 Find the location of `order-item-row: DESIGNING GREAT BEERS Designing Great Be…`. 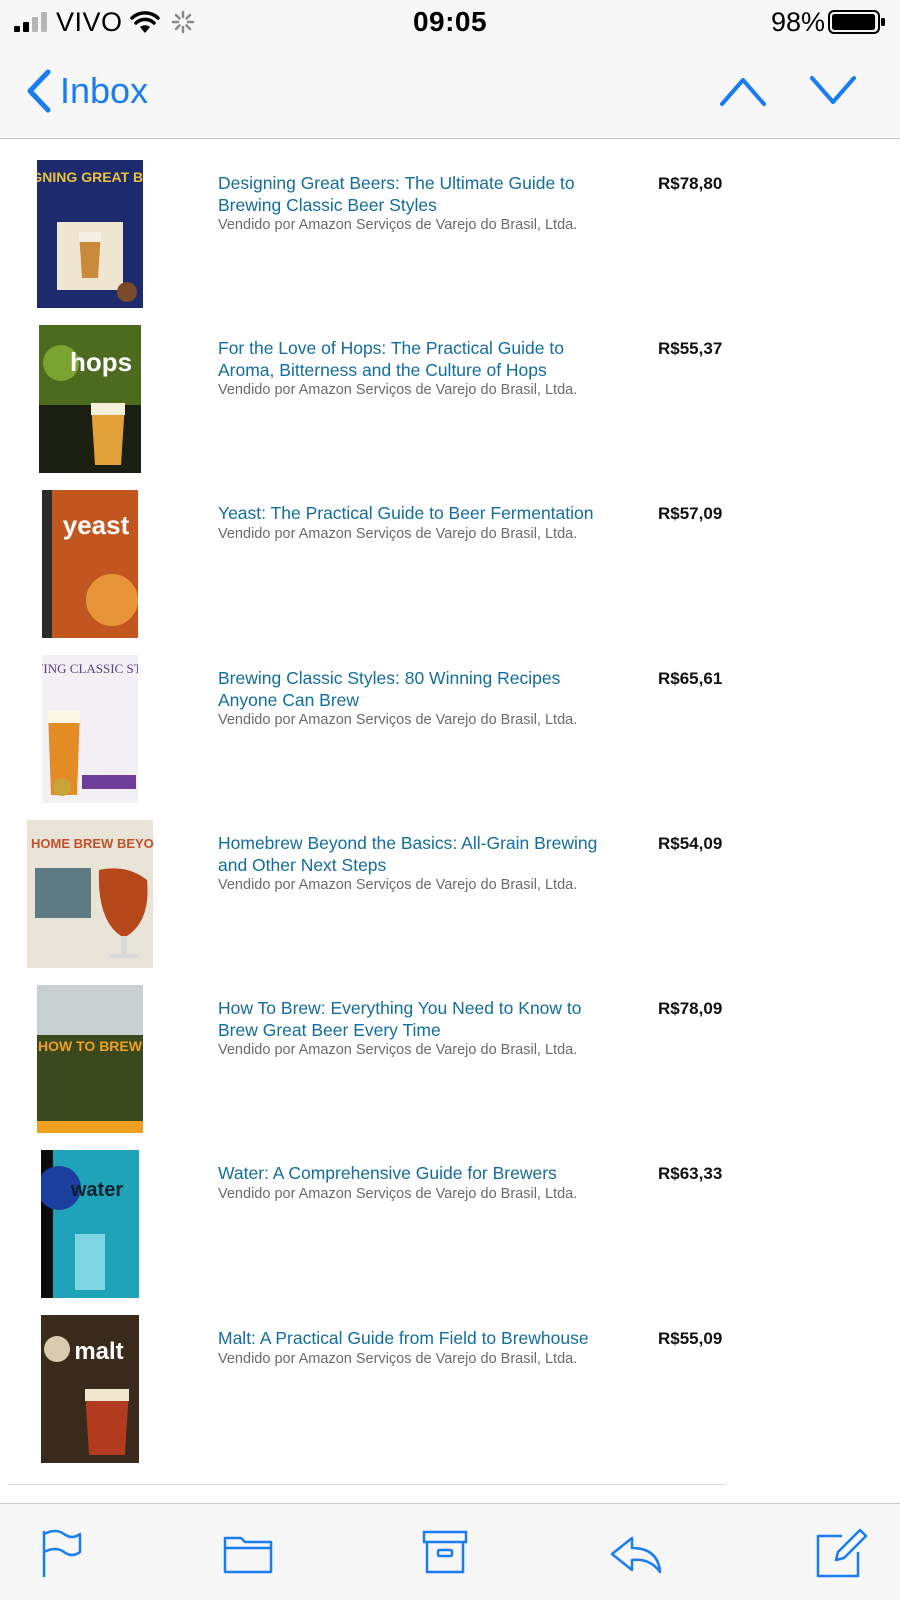

order-item-row: DESIGNING GREAT BEERS Designing Great Be… is located at coordinates (380, 224).